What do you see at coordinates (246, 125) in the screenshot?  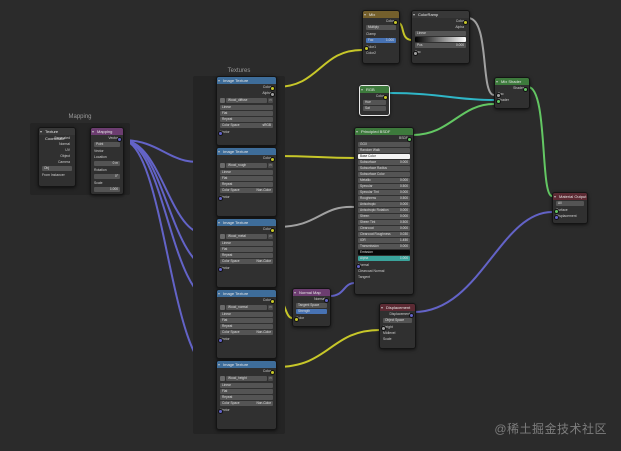 I see `colorspace-select: Color Space sRGB` at bounding box center [246, 125].